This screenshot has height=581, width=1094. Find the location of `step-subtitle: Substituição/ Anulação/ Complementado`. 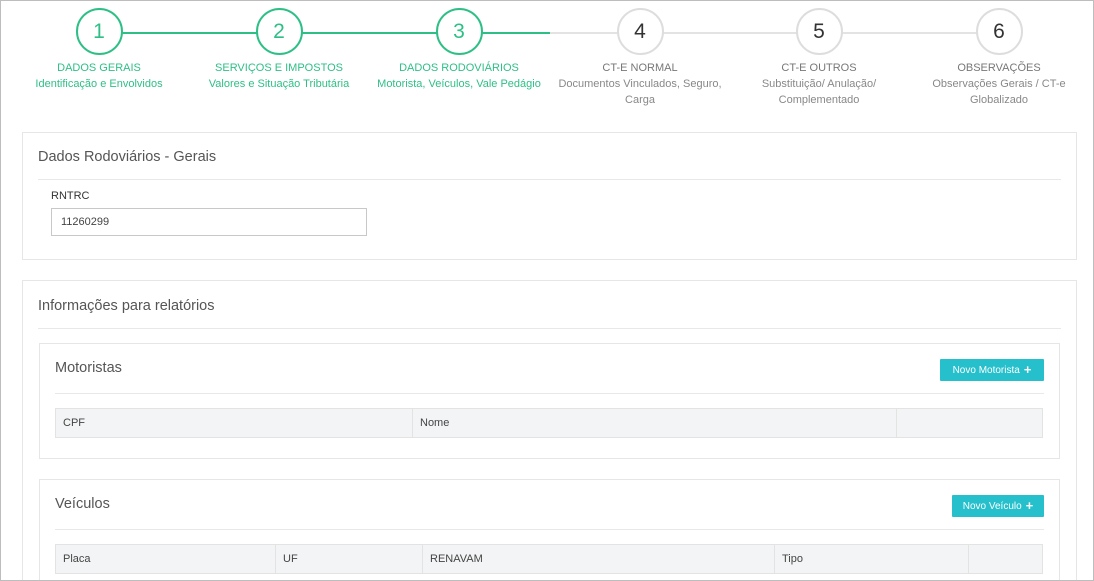

step-subtitle: Substituição/ Anulação/ Complementado is located at coordinates (819, 92).